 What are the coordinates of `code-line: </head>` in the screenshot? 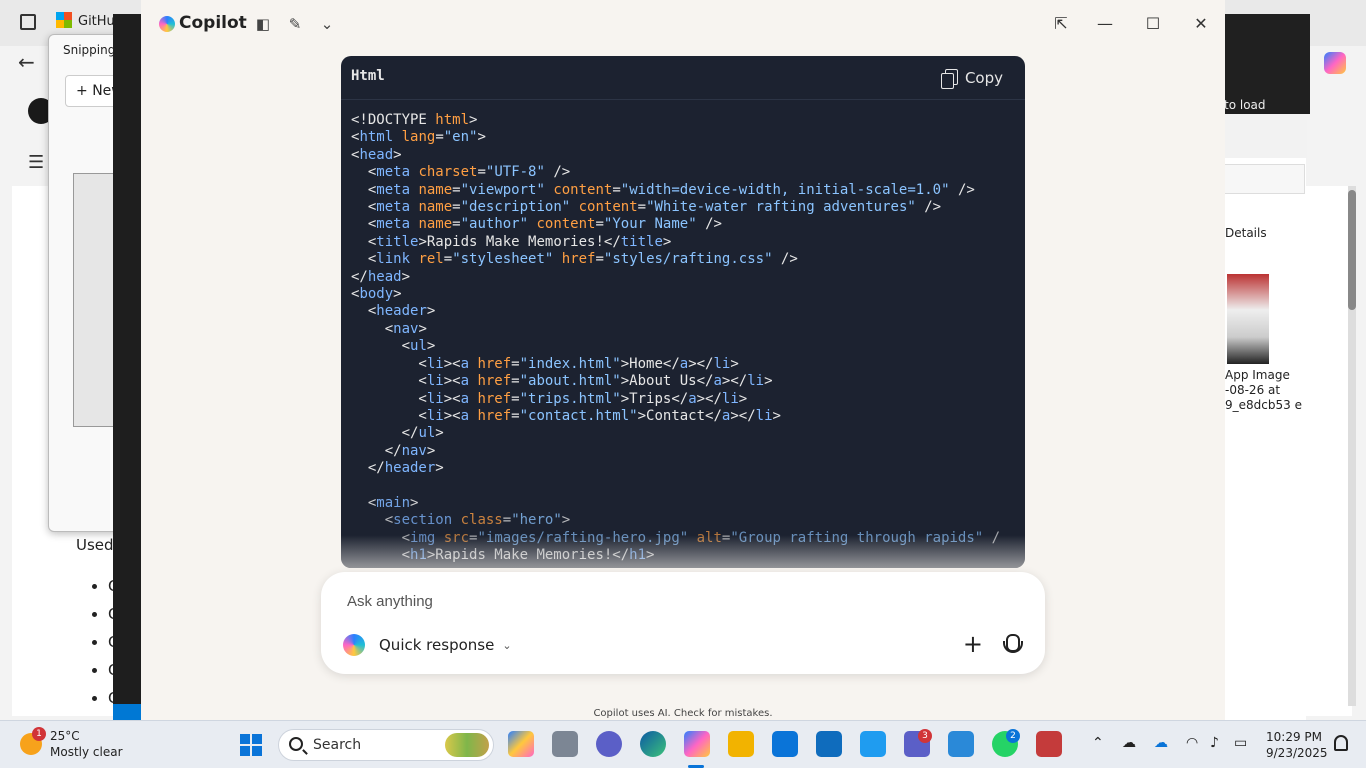 It's located at (381, 276).